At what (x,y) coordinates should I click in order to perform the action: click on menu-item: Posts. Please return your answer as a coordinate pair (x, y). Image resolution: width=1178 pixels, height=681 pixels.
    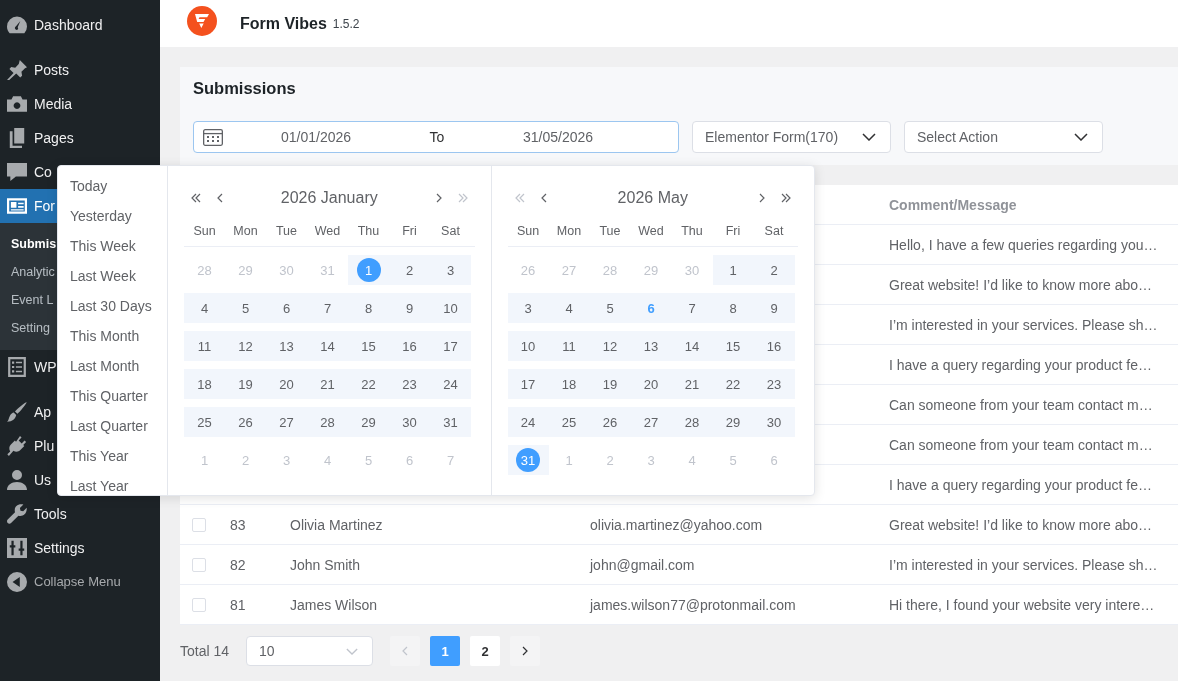
    Looking at the image, I should click on (34, 70).